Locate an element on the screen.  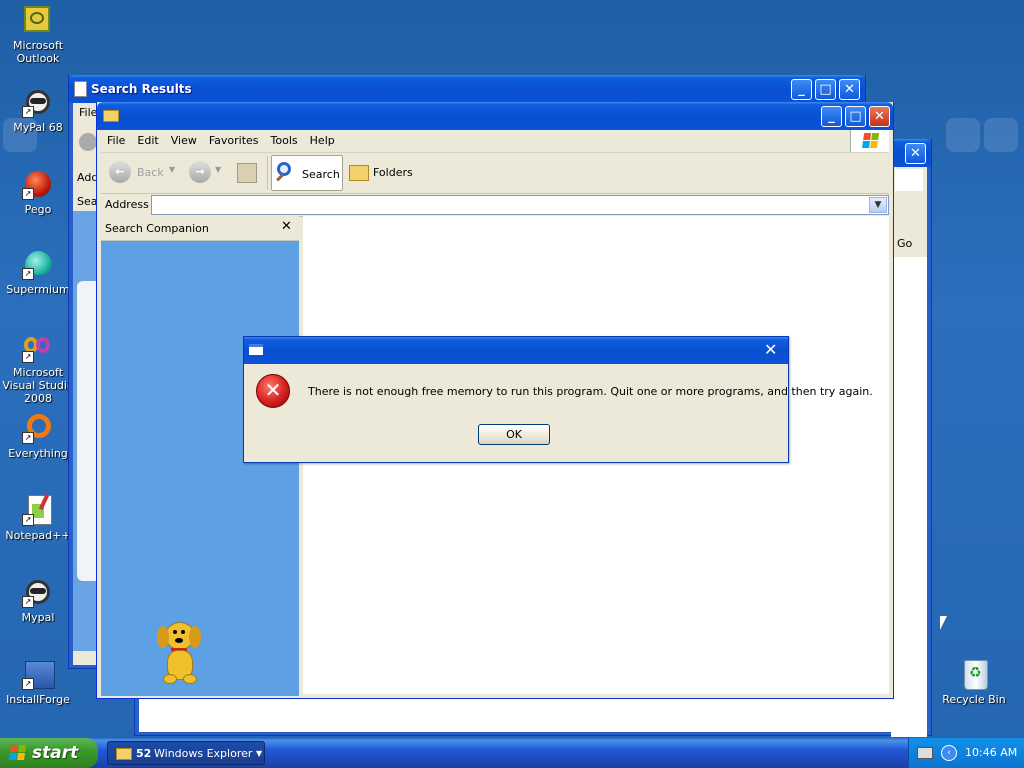
back-button: ← Back ▼ is located at coordinates (142, 172).